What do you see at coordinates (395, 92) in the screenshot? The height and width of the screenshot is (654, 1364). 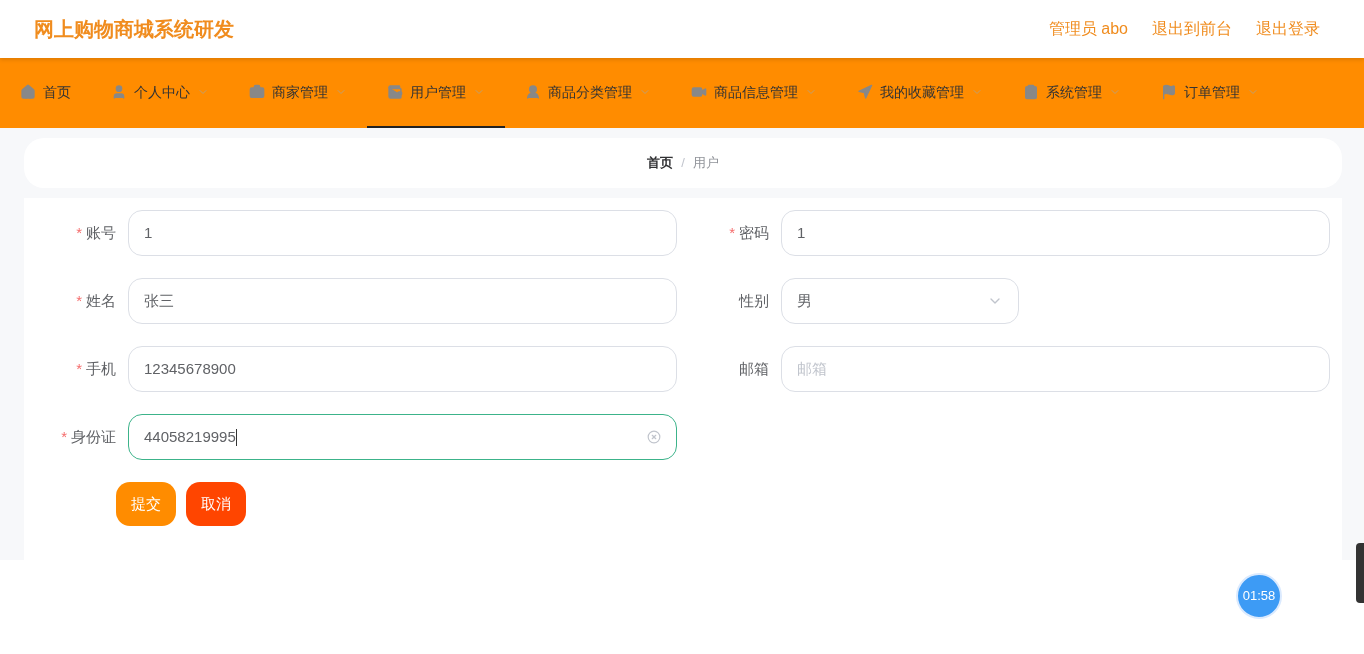 I see `wallet-icon` at bounding box center [395, 92].